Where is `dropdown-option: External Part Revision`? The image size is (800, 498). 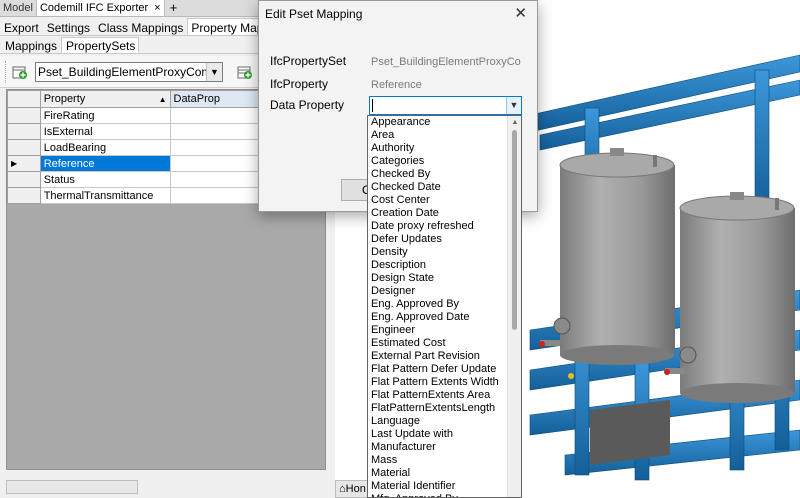 dropdown-option: External Part Revision is located at coordinates (444, 356).